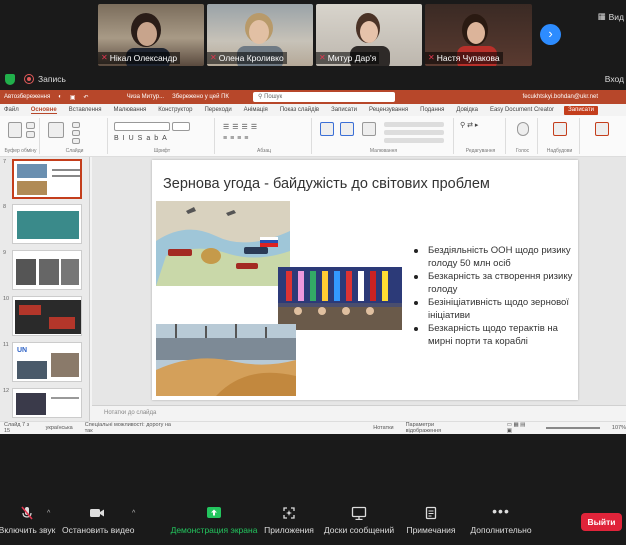 The image size is (626, 545). I want to click on share-screen-icon, so click(214, 512).